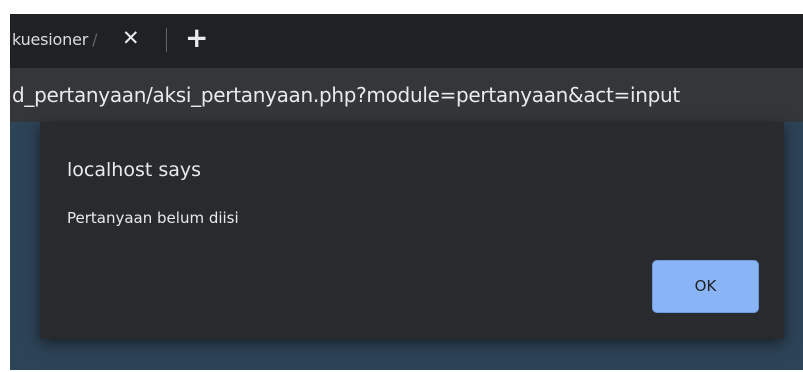 This screenshot has width=803, height=372. Describe the element at coordinates (50, 39) in the screenshot. I see `tab-title-text: kuesioner` at that location.